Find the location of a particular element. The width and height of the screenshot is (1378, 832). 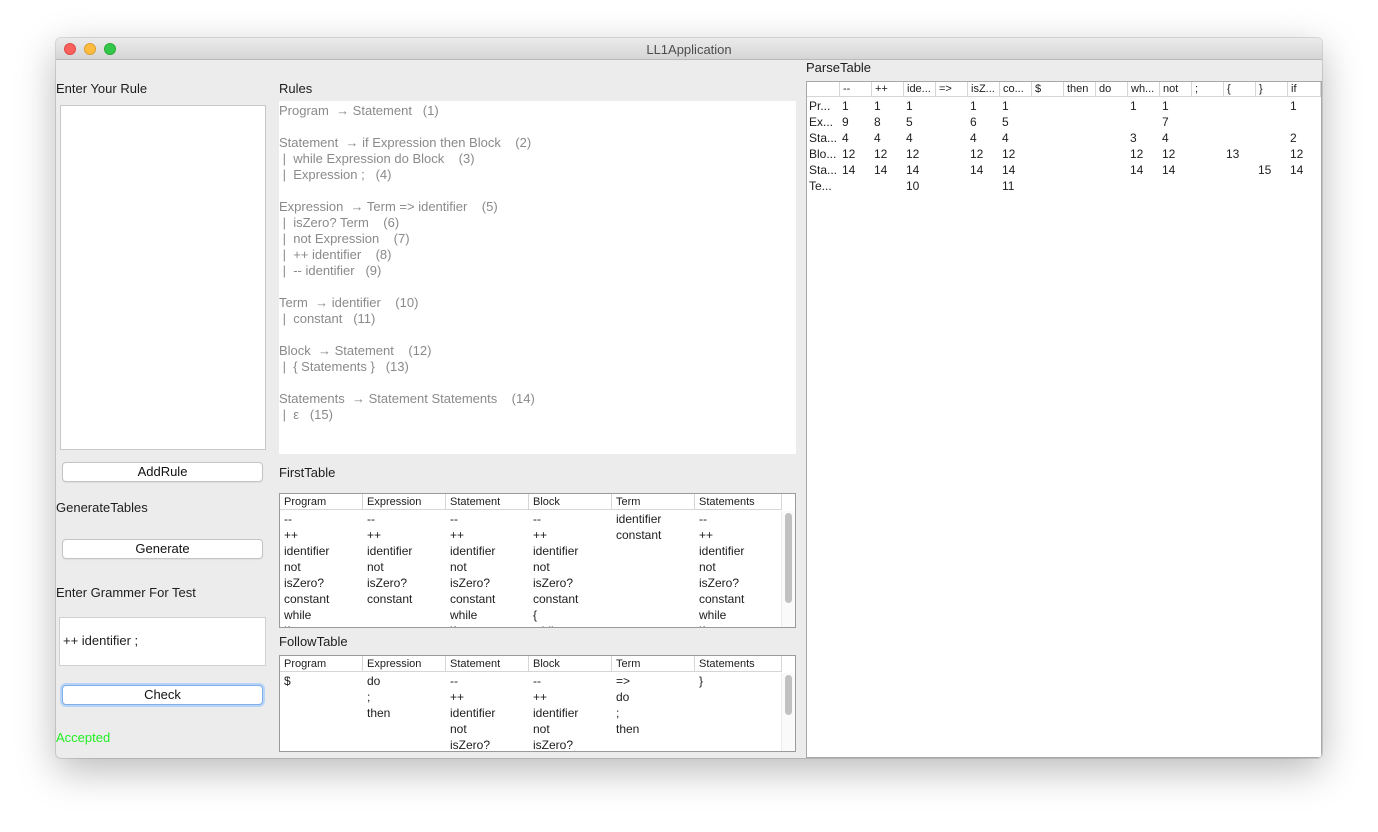

table-cell: => is located at coordinates (653, 681).